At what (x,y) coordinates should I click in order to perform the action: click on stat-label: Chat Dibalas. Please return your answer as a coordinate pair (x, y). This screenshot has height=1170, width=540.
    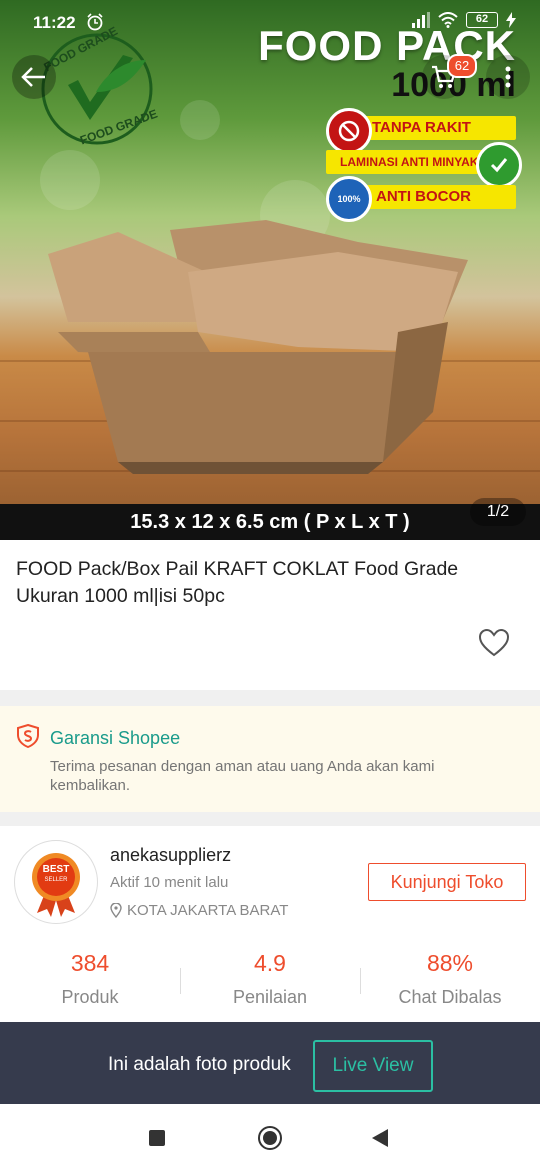
    Looking at the image, I should click on (450, 997).